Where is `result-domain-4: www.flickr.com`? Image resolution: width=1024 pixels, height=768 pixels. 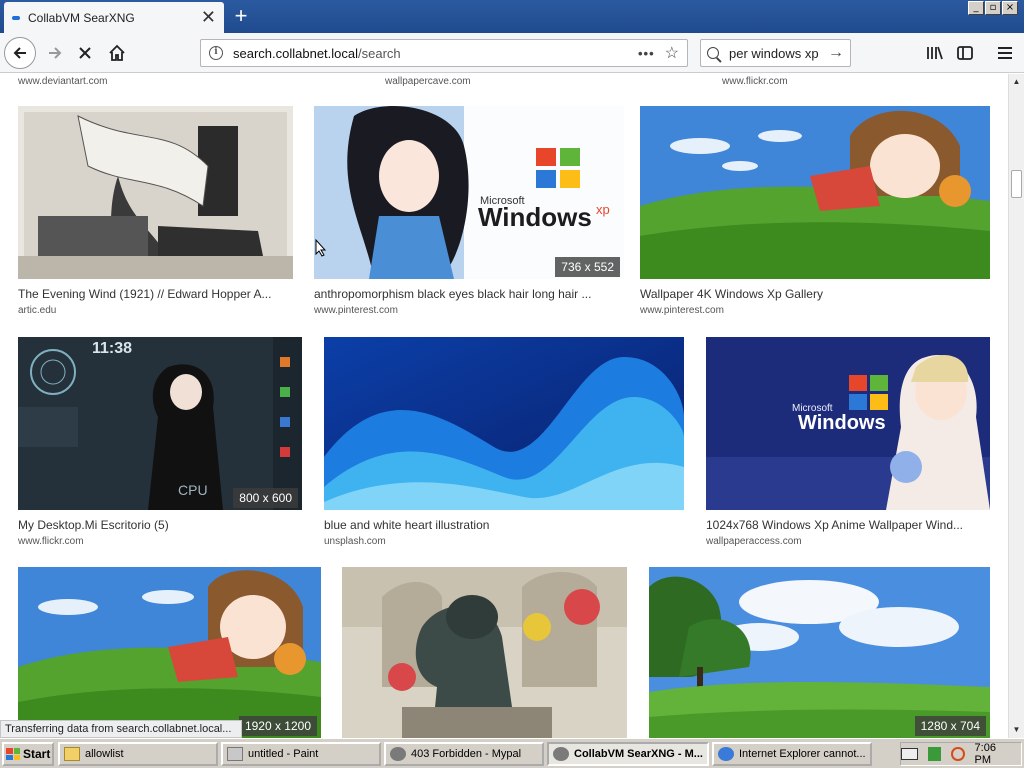
result-domain-4: www.flickr.com is located at coordinates (51, 541).